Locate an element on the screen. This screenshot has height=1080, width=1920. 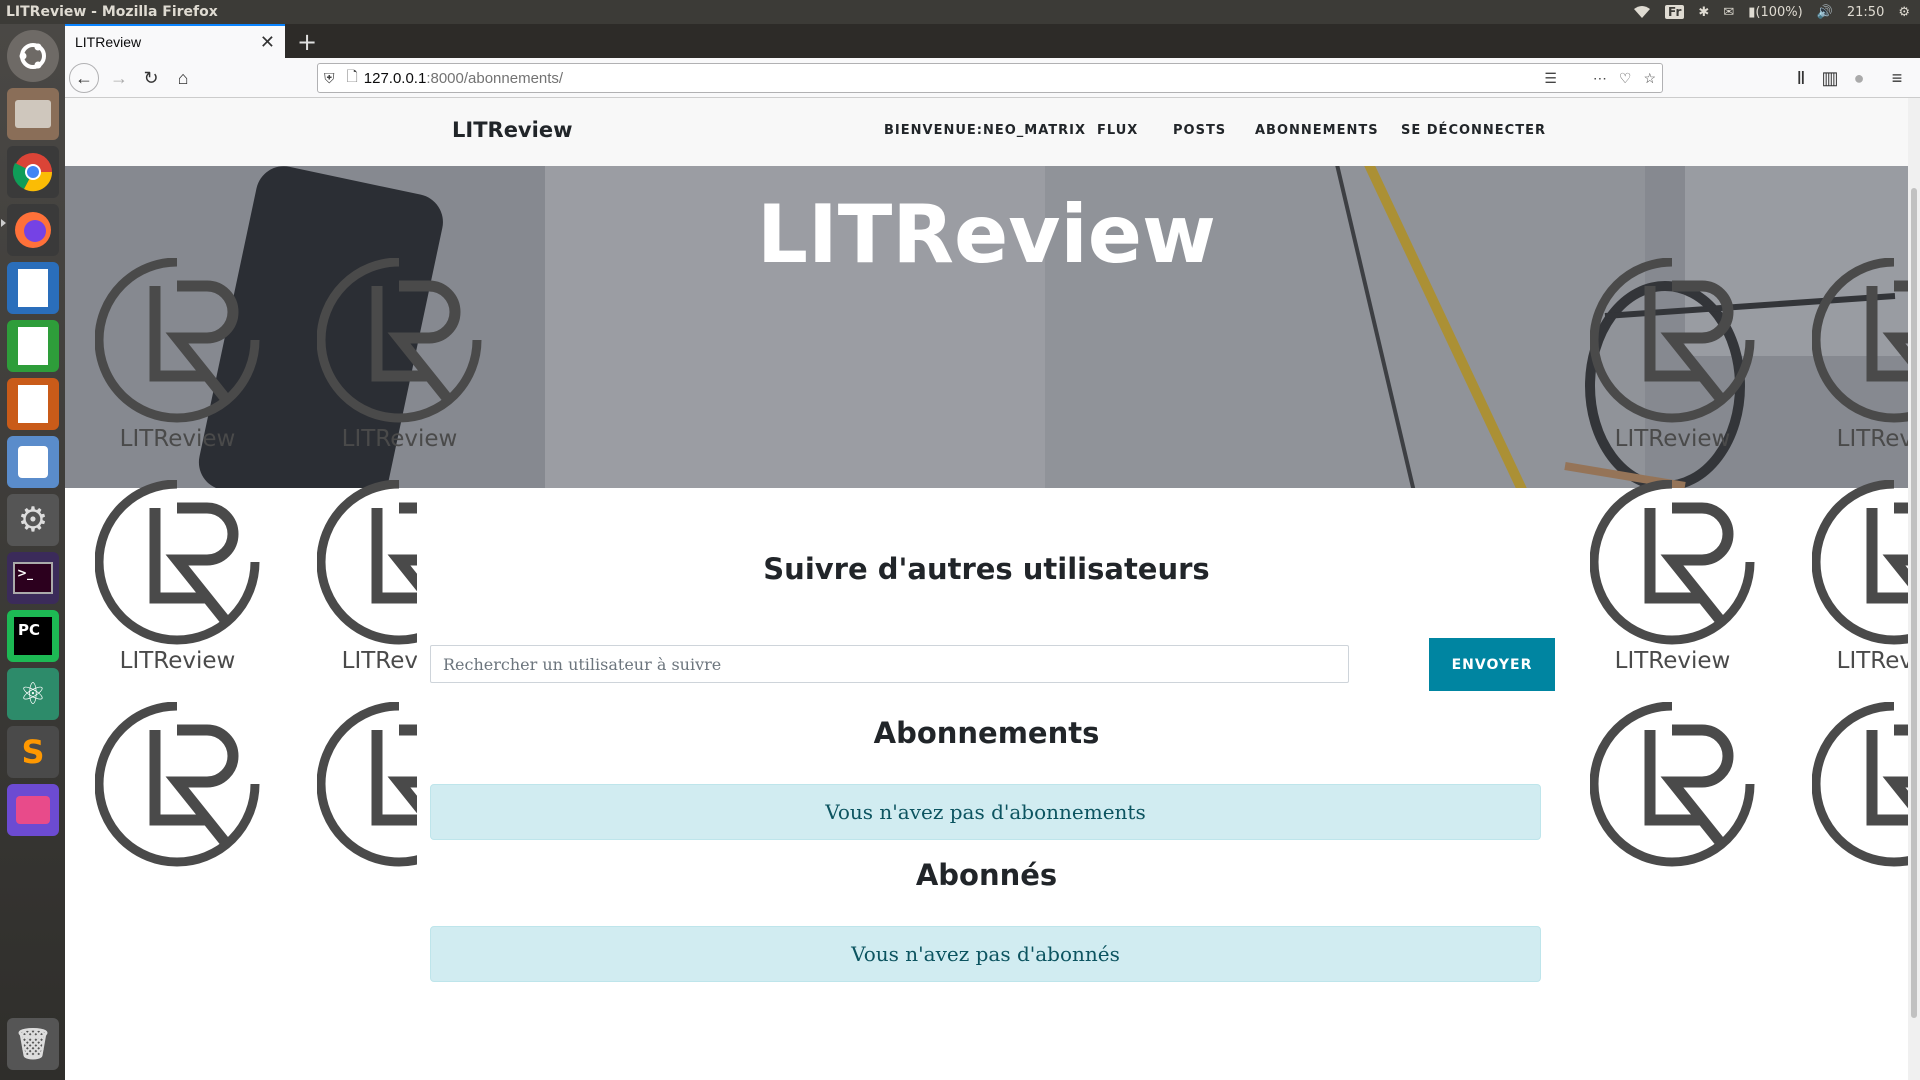
subscriptions-title: Abonnements is located at coordinates (986, 733).